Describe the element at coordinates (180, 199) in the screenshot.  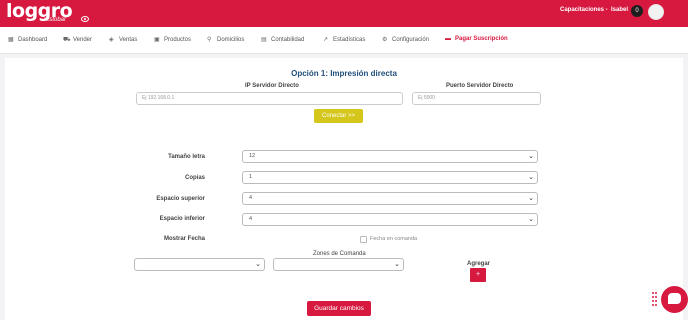
I see `top-space-label: Espacio superior` at that location.